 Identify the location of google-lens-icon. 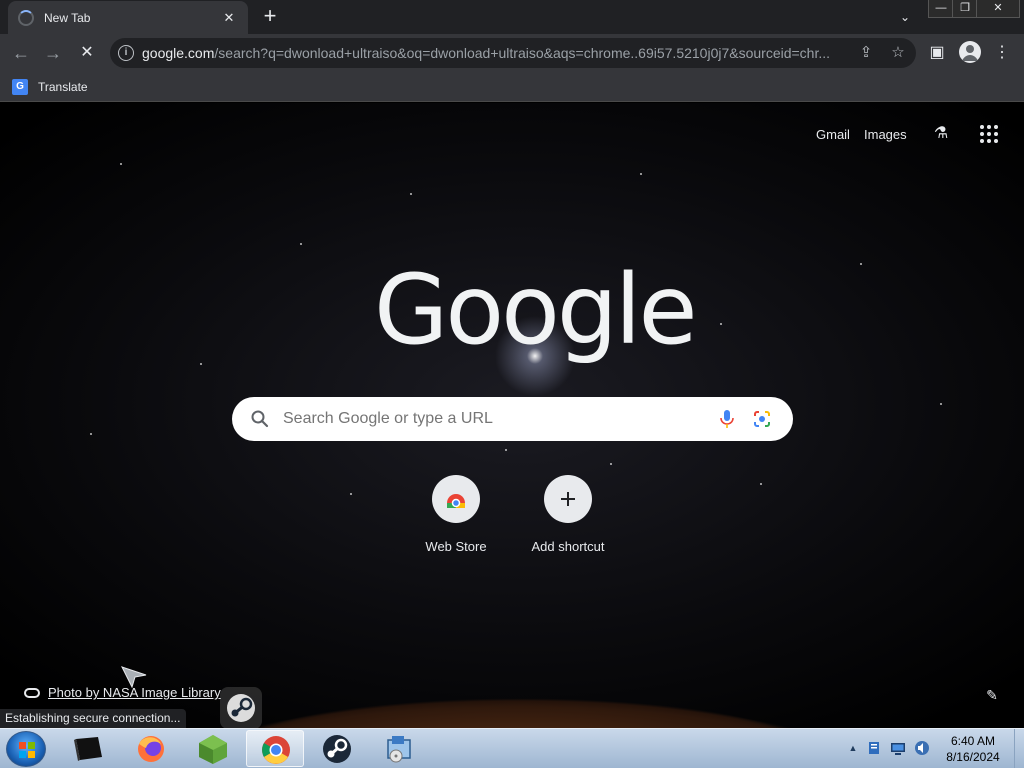
(762, 419).